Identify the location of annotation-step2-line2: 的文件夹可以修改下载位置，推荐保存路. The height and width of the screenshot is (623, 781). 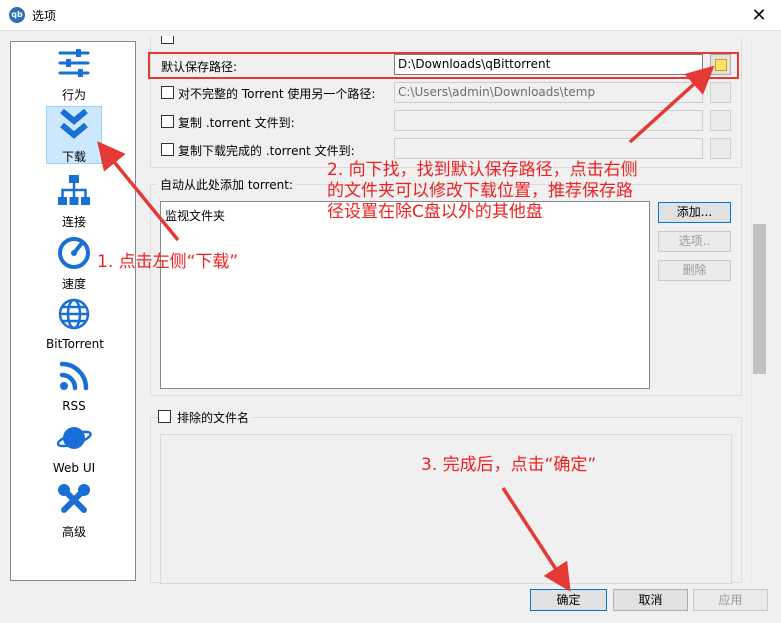
(480, 191).